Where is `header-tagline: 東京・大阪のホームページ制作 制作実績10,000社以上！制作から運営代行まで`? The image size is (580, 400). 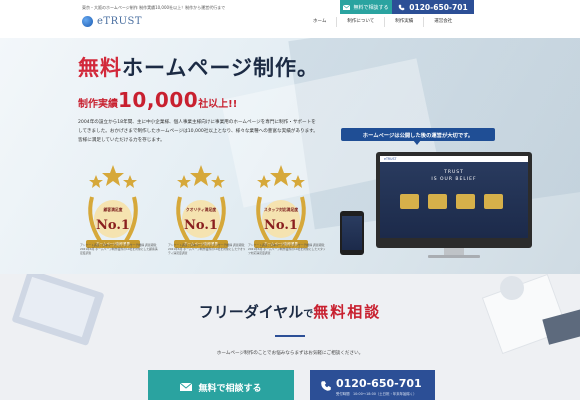
header-tagline: 東京・大阪のホームページ制作 制作実績10,000社以上！制作から運営代行まで is located at coordinates (154, 7).